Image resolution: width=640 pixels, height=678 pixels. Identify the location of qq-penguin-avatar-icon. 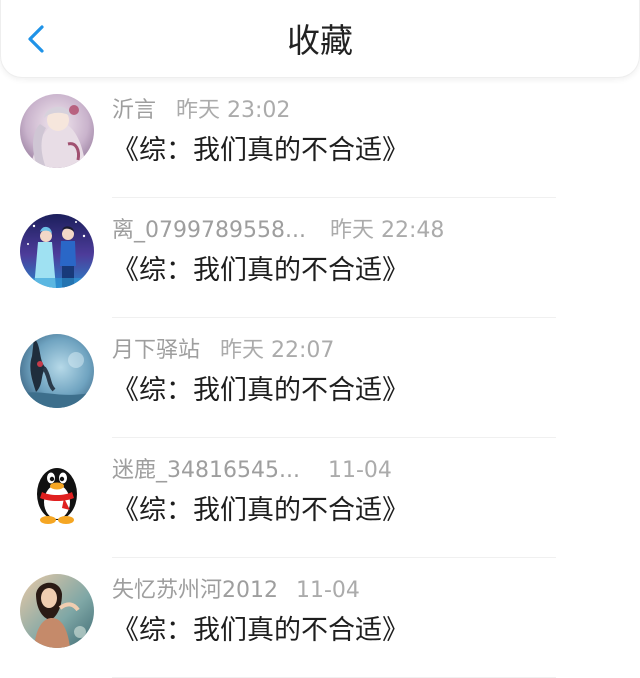
(57, 491).